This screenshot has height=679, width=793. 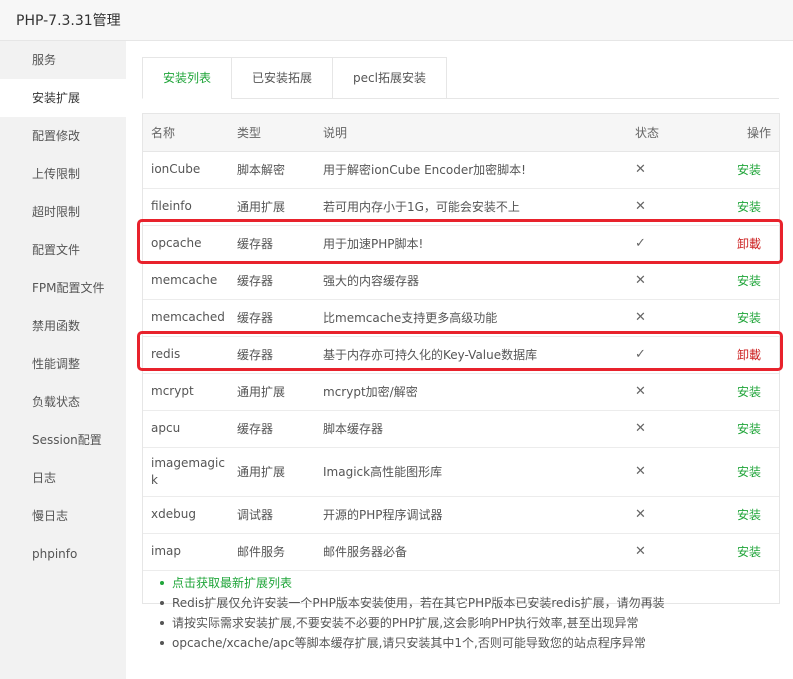 I want to click on table-row: memcache 缓存器 强大的内容缓存器 ✕ 安装, so click(x=461, y=281).